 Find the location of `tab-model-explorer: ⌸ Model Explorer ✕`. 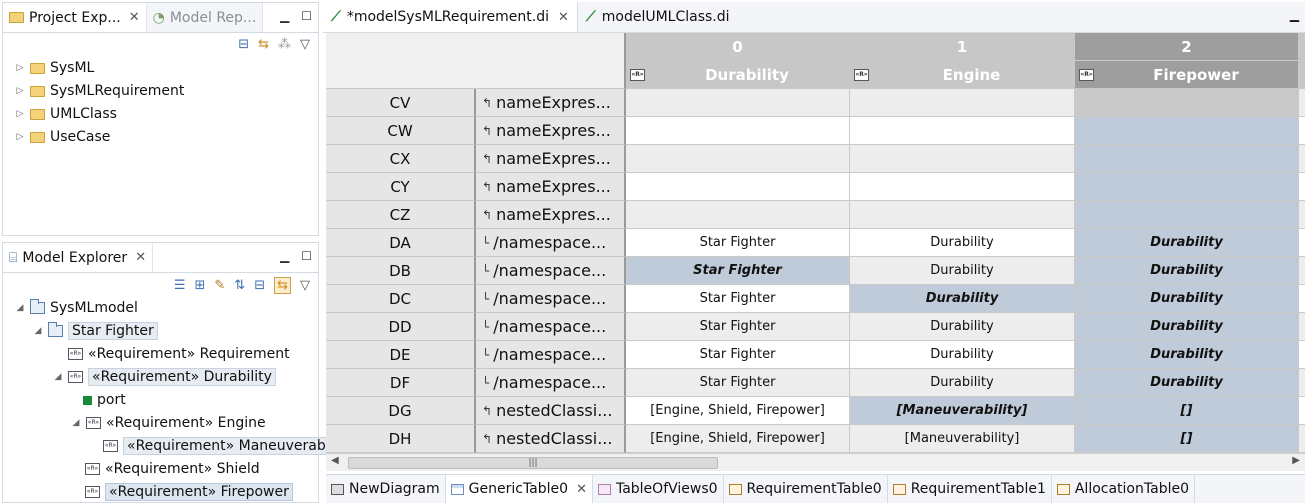

tab-model-explorer: ⌸ Model Explorer ✕ is located at coordinates (78, 257).